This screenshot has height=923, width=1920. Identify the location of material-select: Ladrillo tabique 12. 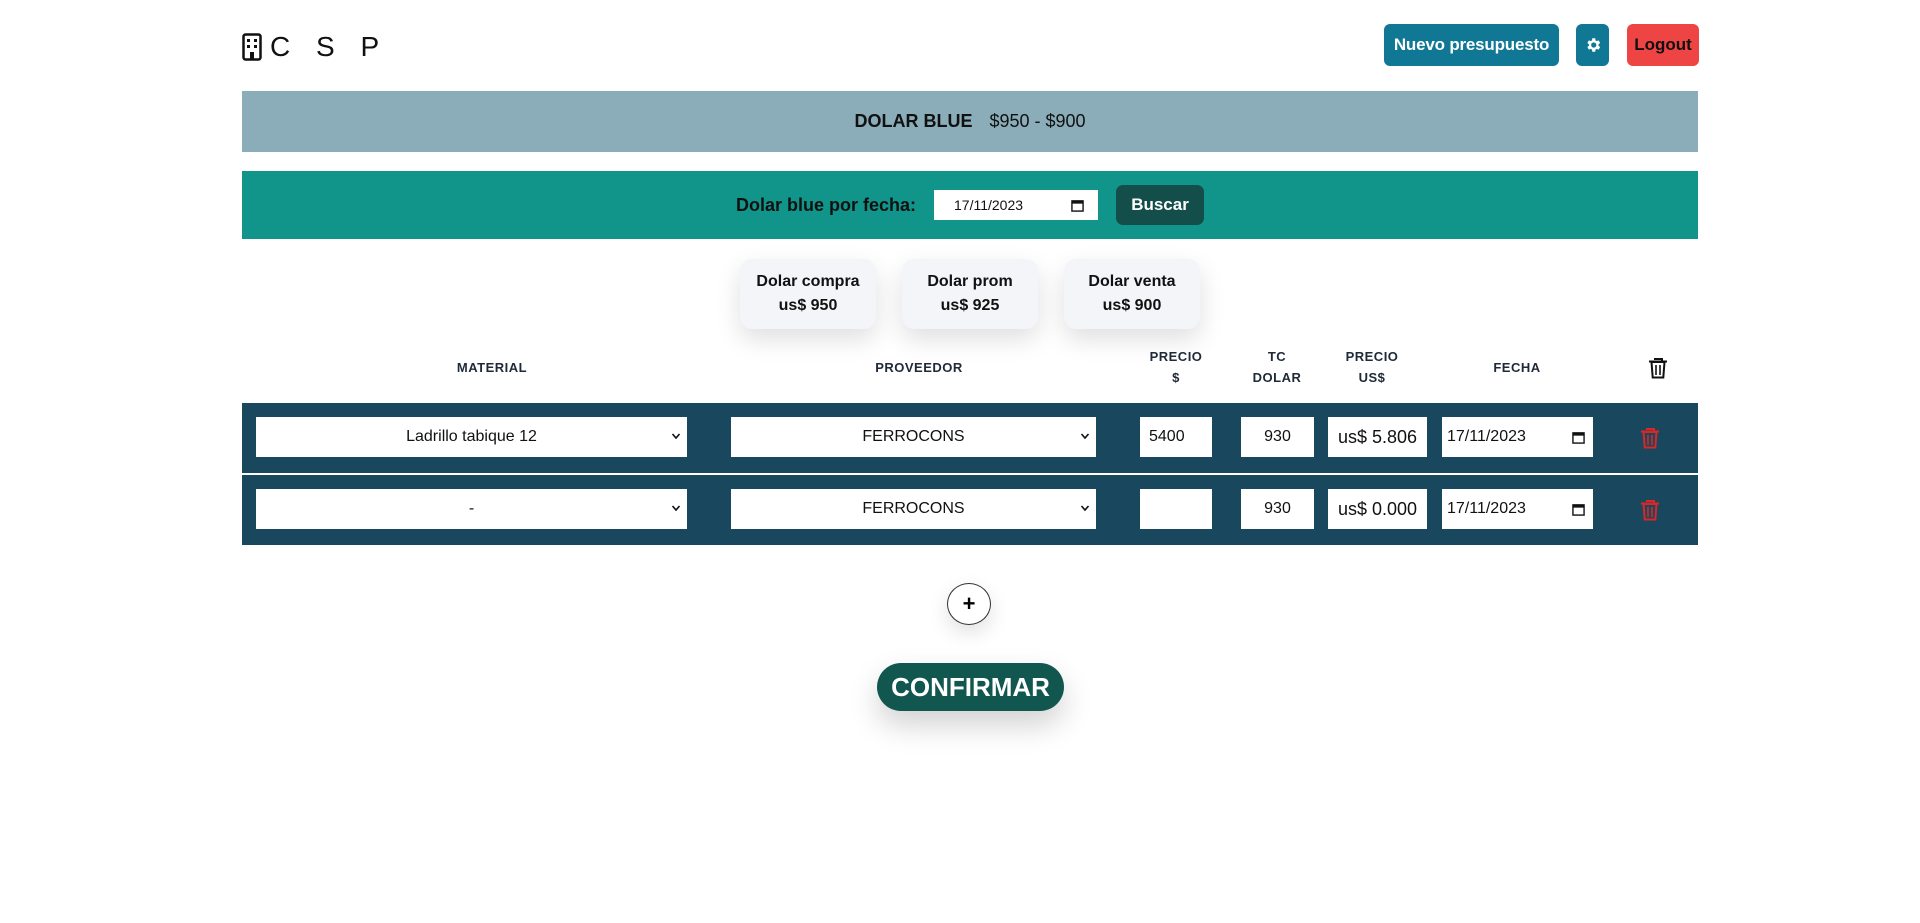
(471, 437).